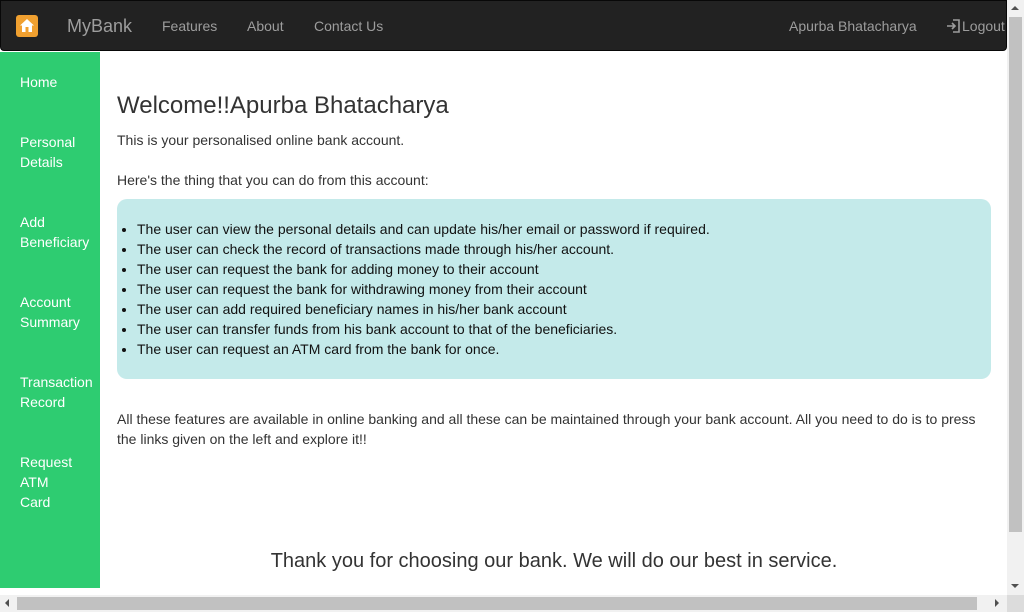 Image resolution: width=1024 pixels, height=612 pixels. Describe the element at coordinates (45, 302) in the screenshot. I see `sidebar-item-label: Account` at that location.